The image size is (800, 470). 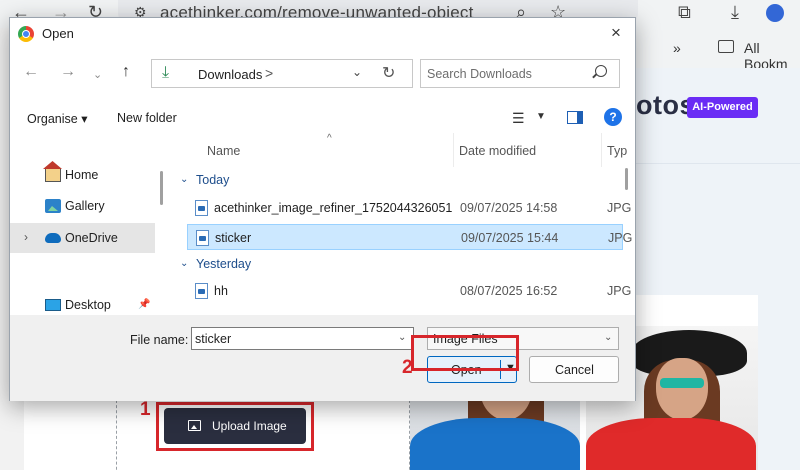 What do you see at coordinates (677, 48) in the screenshot?
I see `more-bookmarks-icon: »` at bounding box center [677, 48].